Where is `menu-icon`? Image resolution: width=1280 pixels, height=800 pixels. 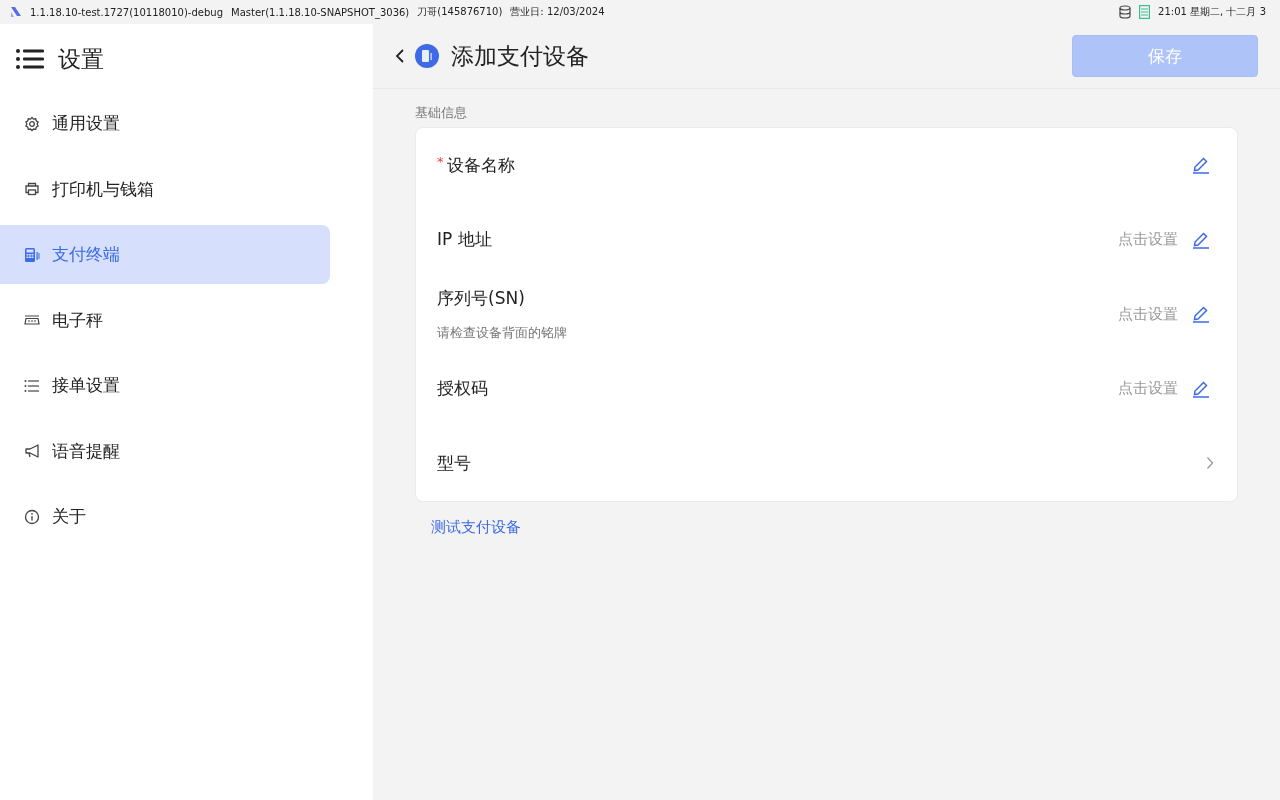
menu-icon is located at coordinates (30, 59).